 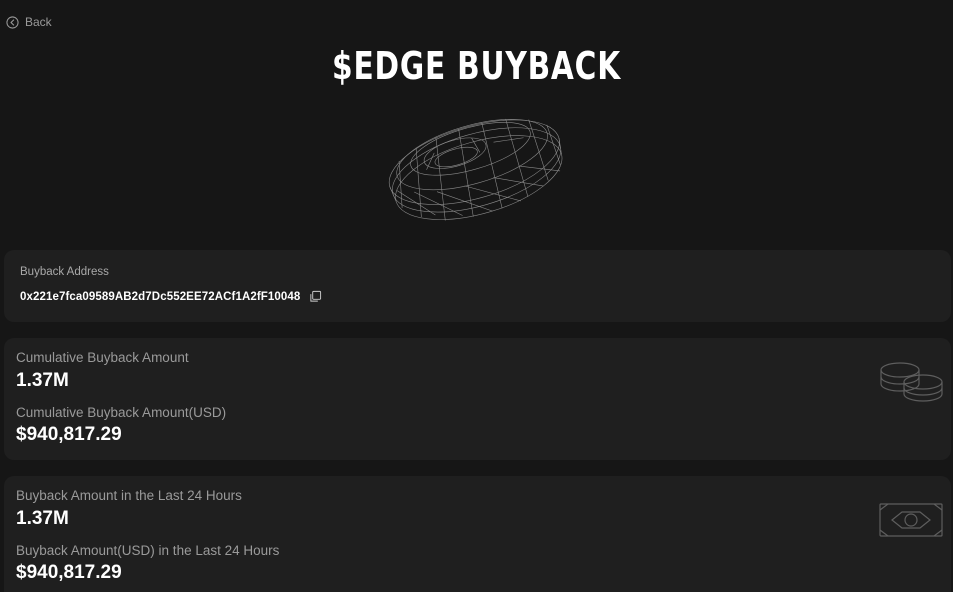 I want to click on address-label: Buyback Address, so click(x=64, y=272).